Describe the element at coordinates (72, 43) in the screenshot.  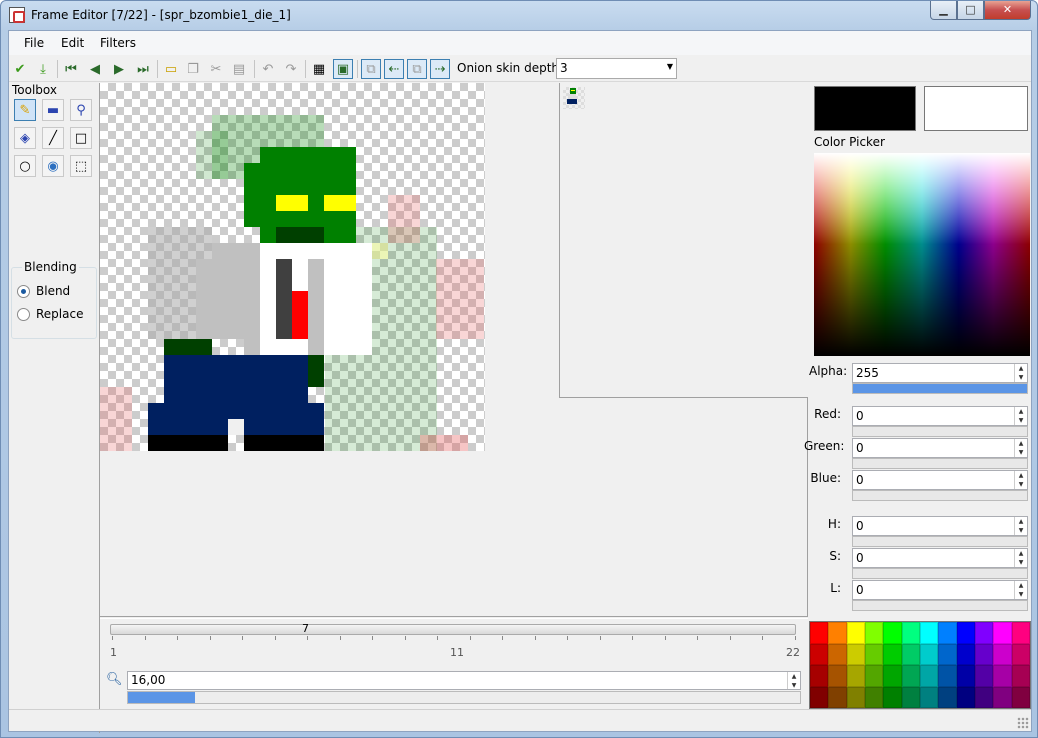
I see `menu-edit: Edit` at that location.